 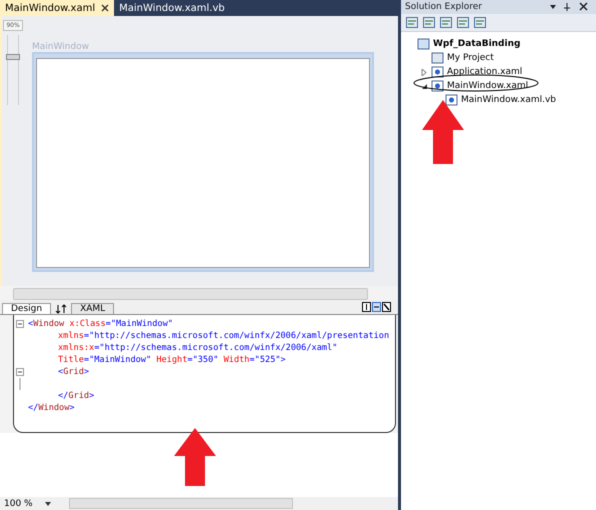 What do you see at coordinates (13, 57) in the screenshot?
I see `slider-thumb` at bounding box center [13, 57].